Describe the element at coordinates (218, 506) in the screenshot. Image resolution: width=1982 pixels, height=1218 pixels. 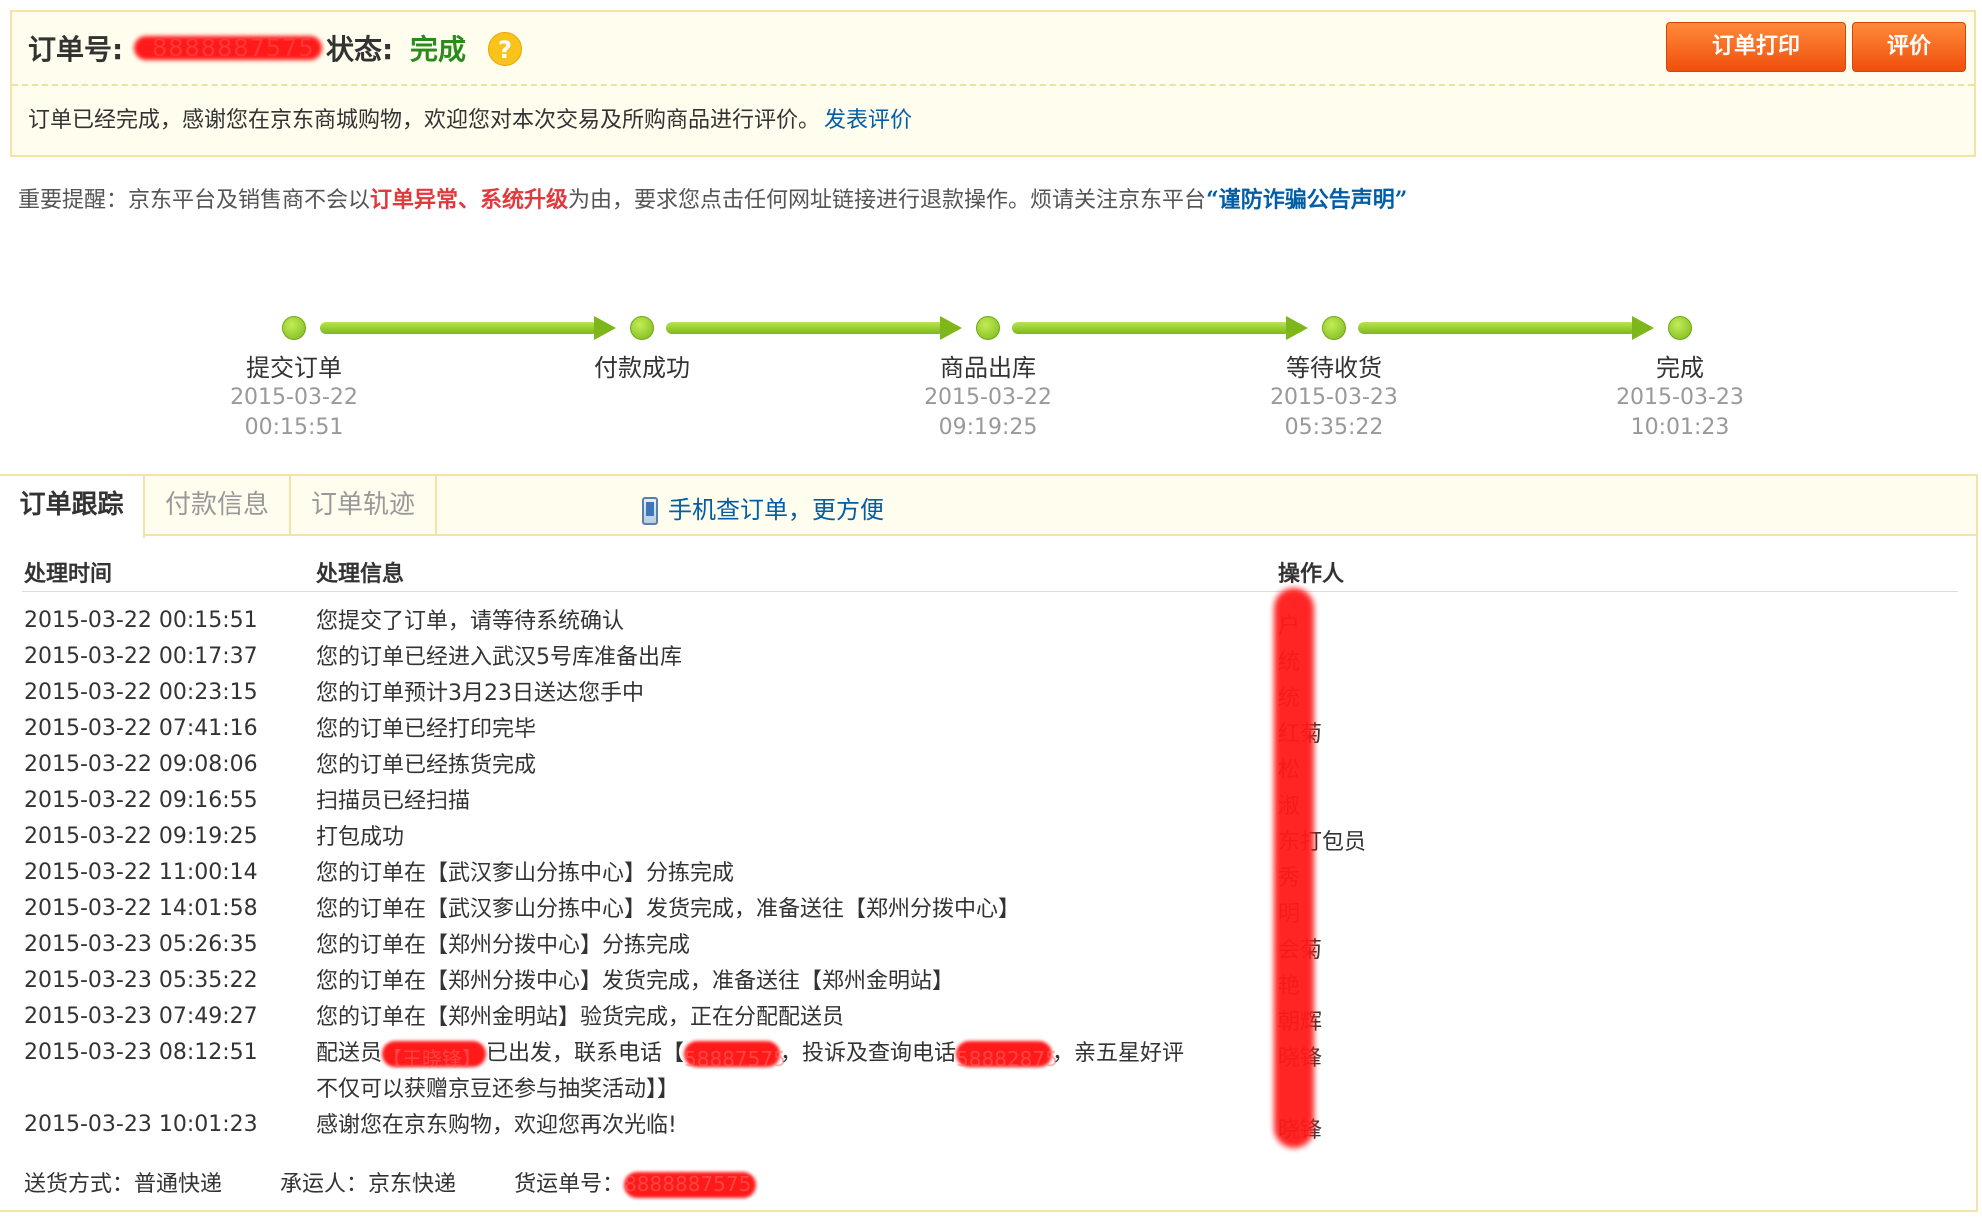
I see `tab-payment-info: 付款信息` at that location.